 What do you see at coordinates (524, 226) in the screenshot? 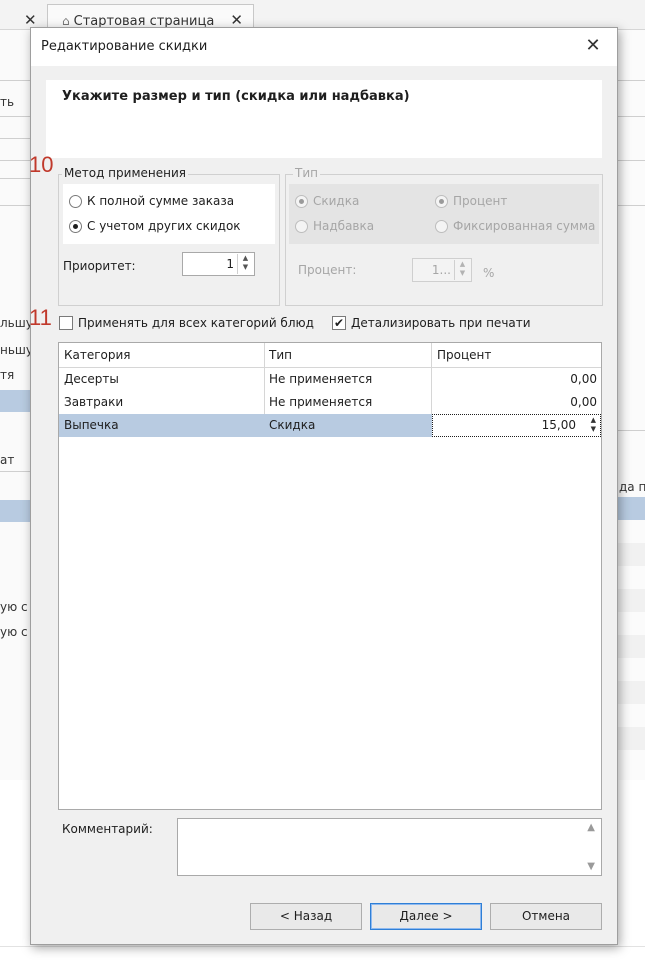
I see `radio-label: Фиксированная сумма` at bounding box center [524, 226].